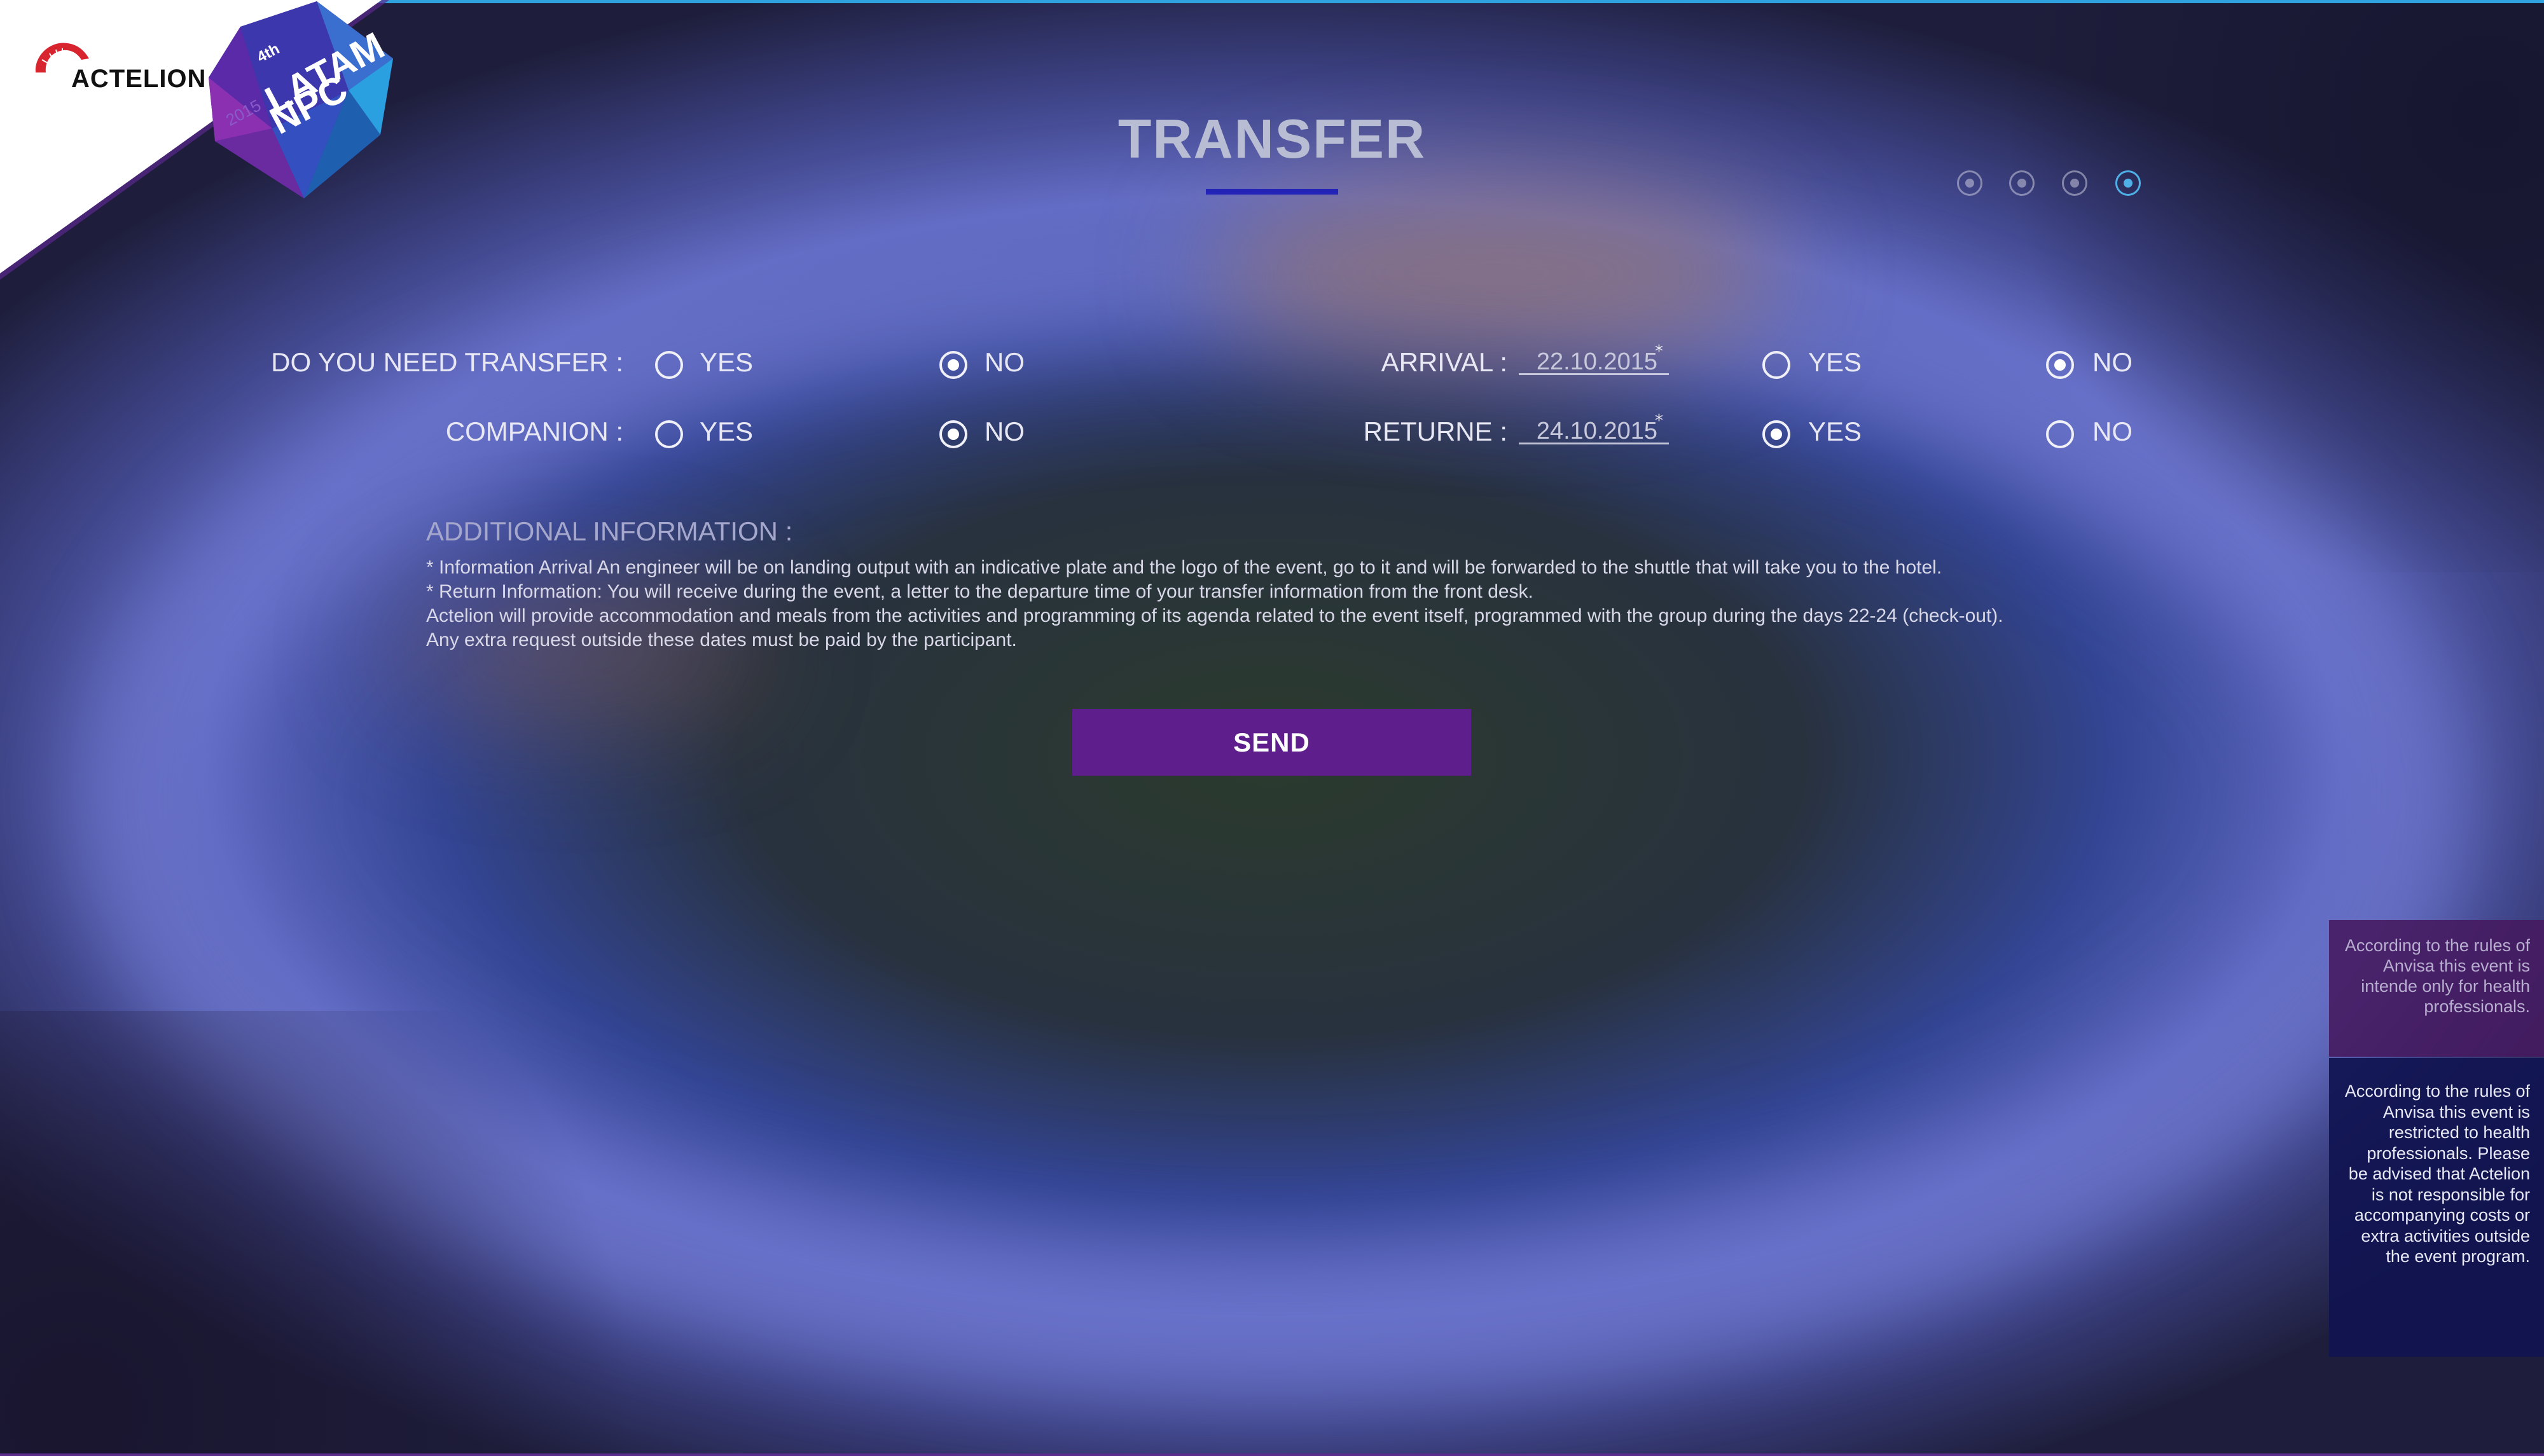 This screenshot has height=1456, width=2544. Describe the element at coordinates (1594, 359) in the screenshot. I see `arrival-date-field: 22.10.2015` at that location.